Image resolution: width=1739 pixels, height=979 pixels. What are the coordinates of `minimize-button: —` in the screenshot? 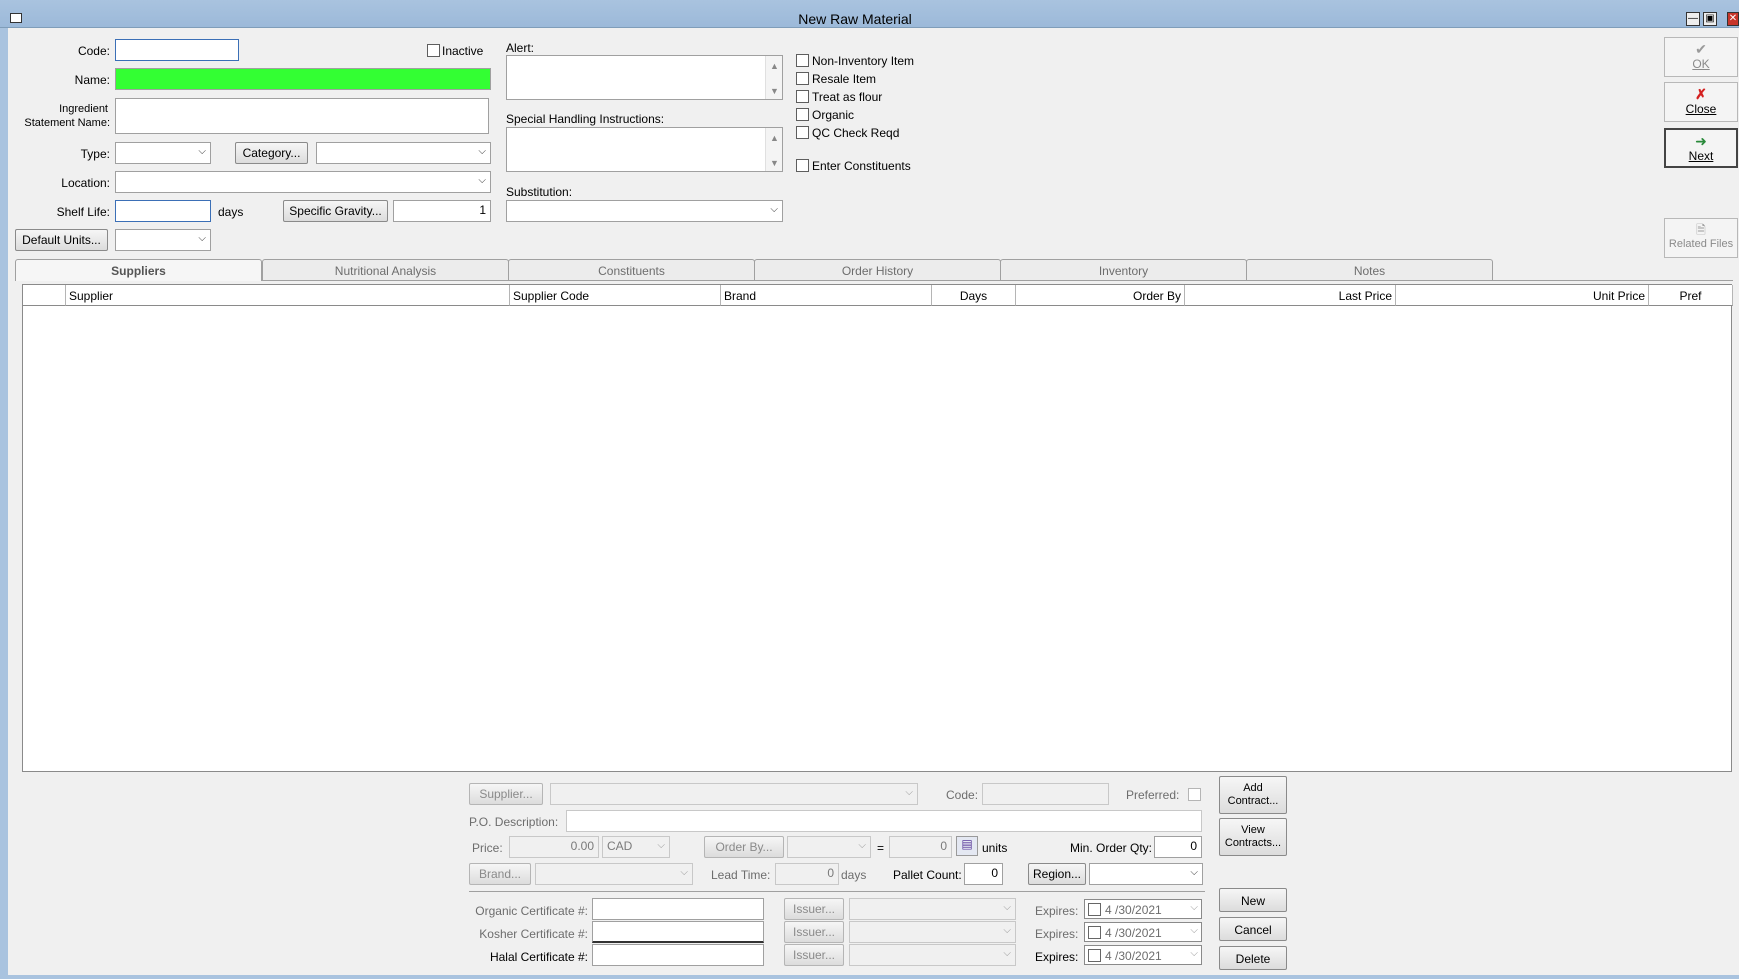 It's located at (1693, 19).